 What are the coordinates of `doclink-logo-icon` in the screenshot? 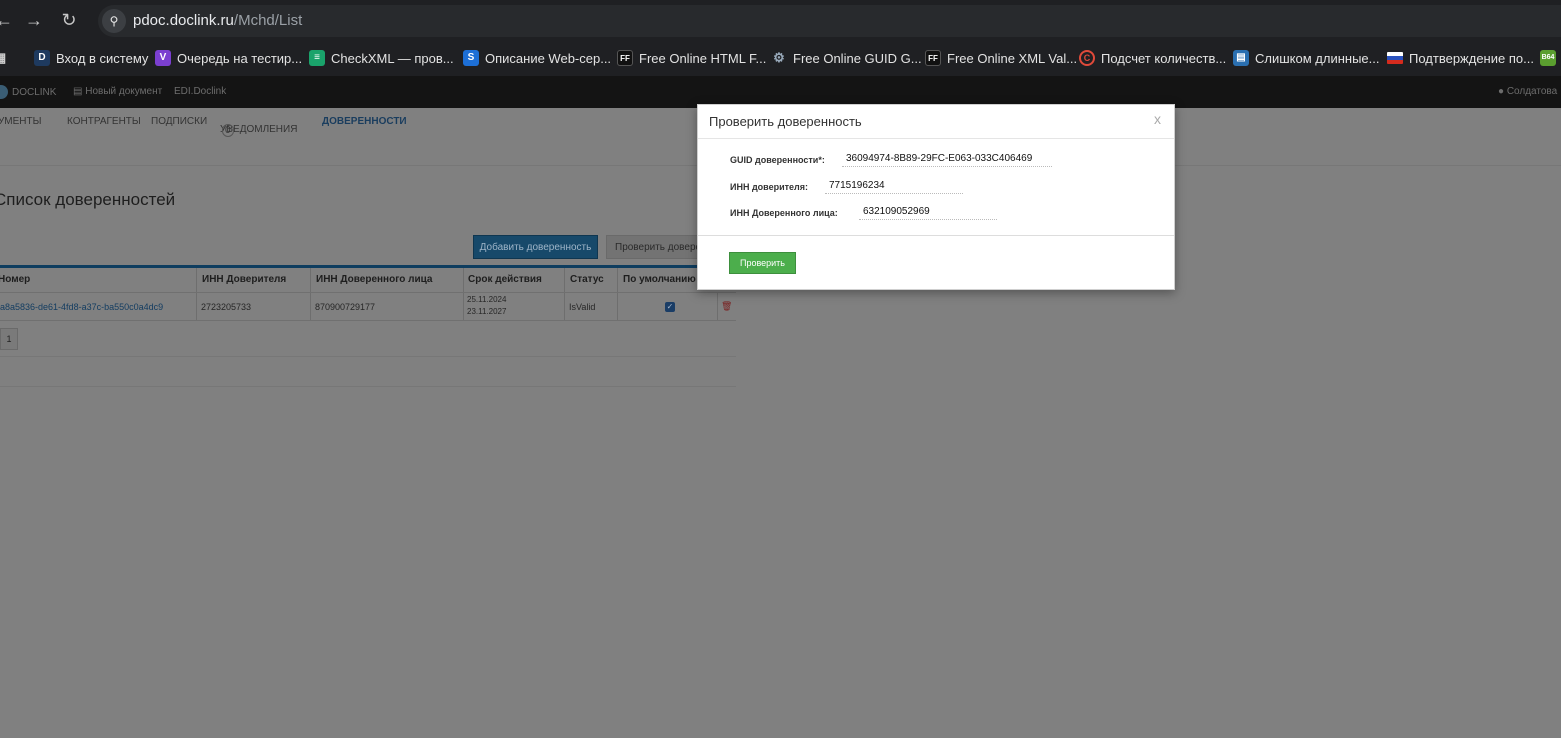 It's located at (4, 92).